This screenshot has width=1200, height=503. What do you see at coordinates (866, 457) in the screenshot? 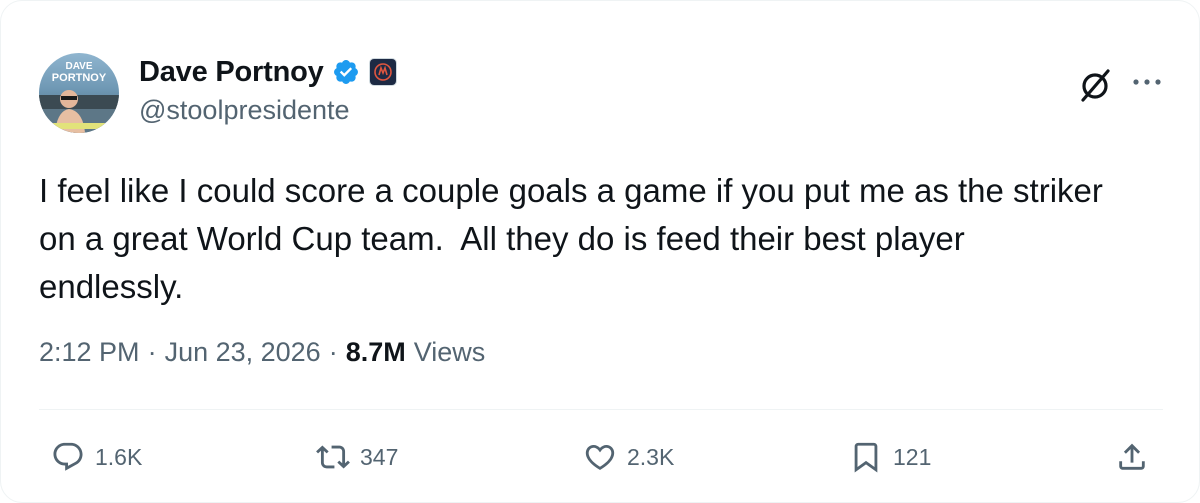
I see `bookmark-icon` at bounding box center [866, 457].